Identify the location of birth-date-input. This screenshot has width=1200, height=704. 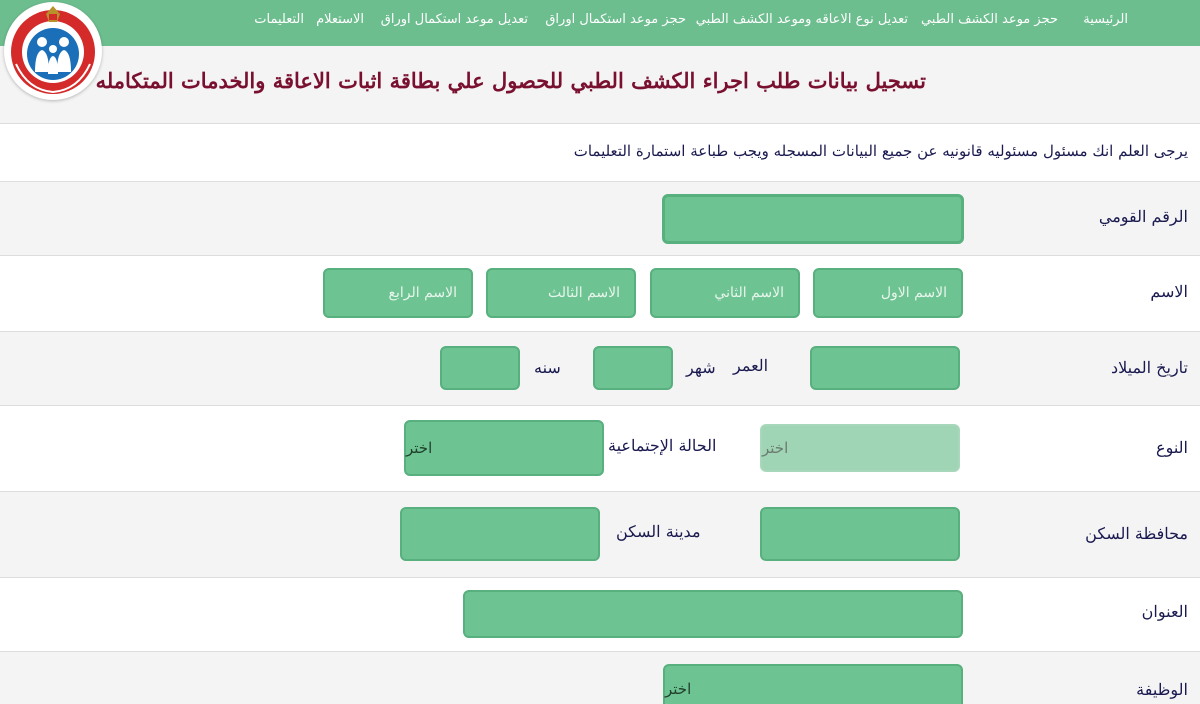
(885, 368).